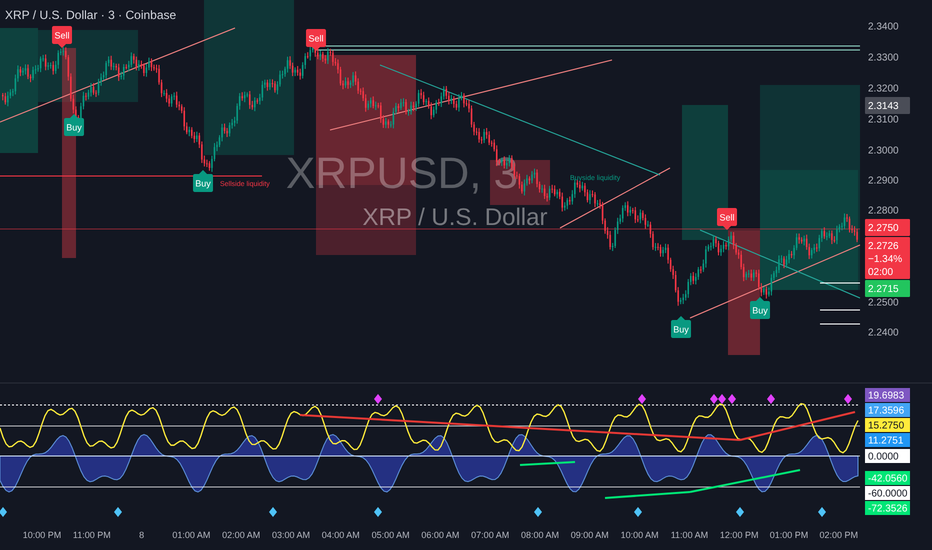 This screenshot has height=550, width=932. Describe the element at coordinates (639, 535) in the screenshot. I see `time-axis-label: 10:00 AM` at that location.